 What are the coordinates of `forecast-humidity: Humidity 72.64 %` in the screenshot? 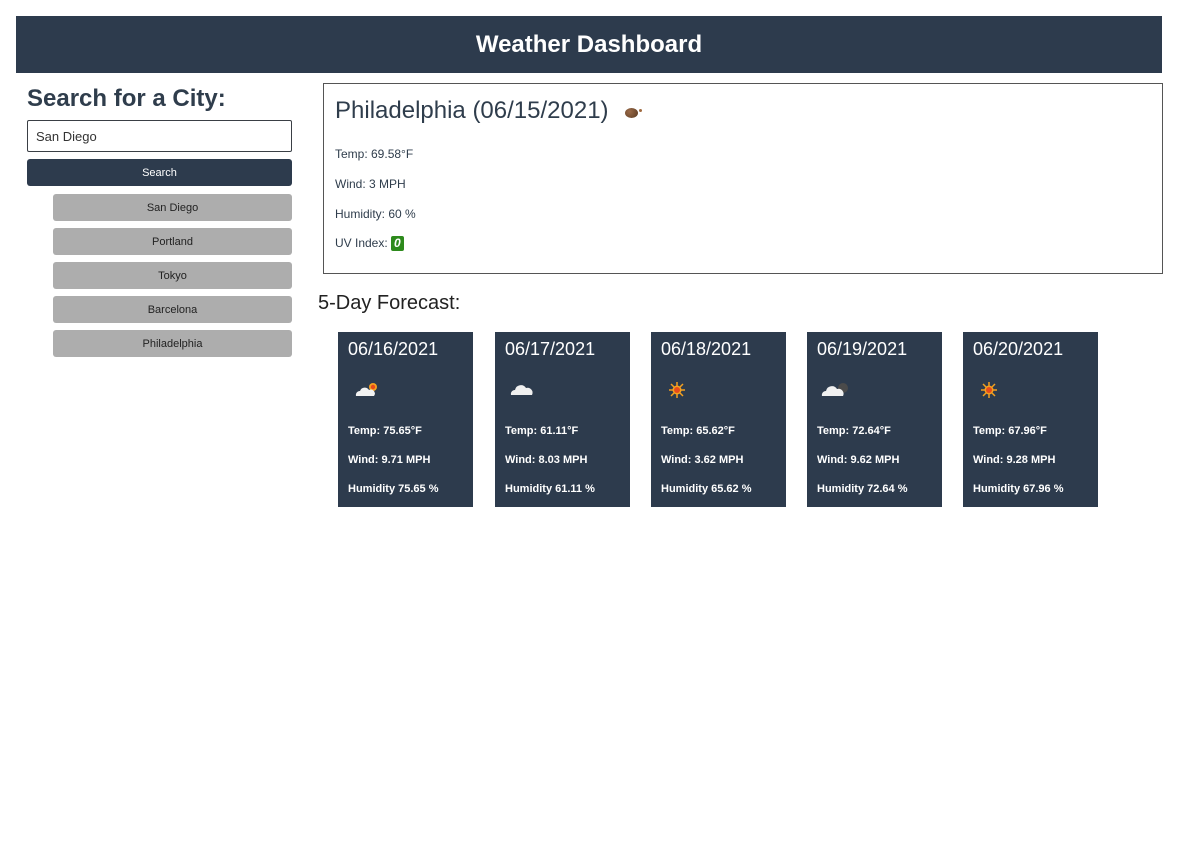 It's located at (862, 489).